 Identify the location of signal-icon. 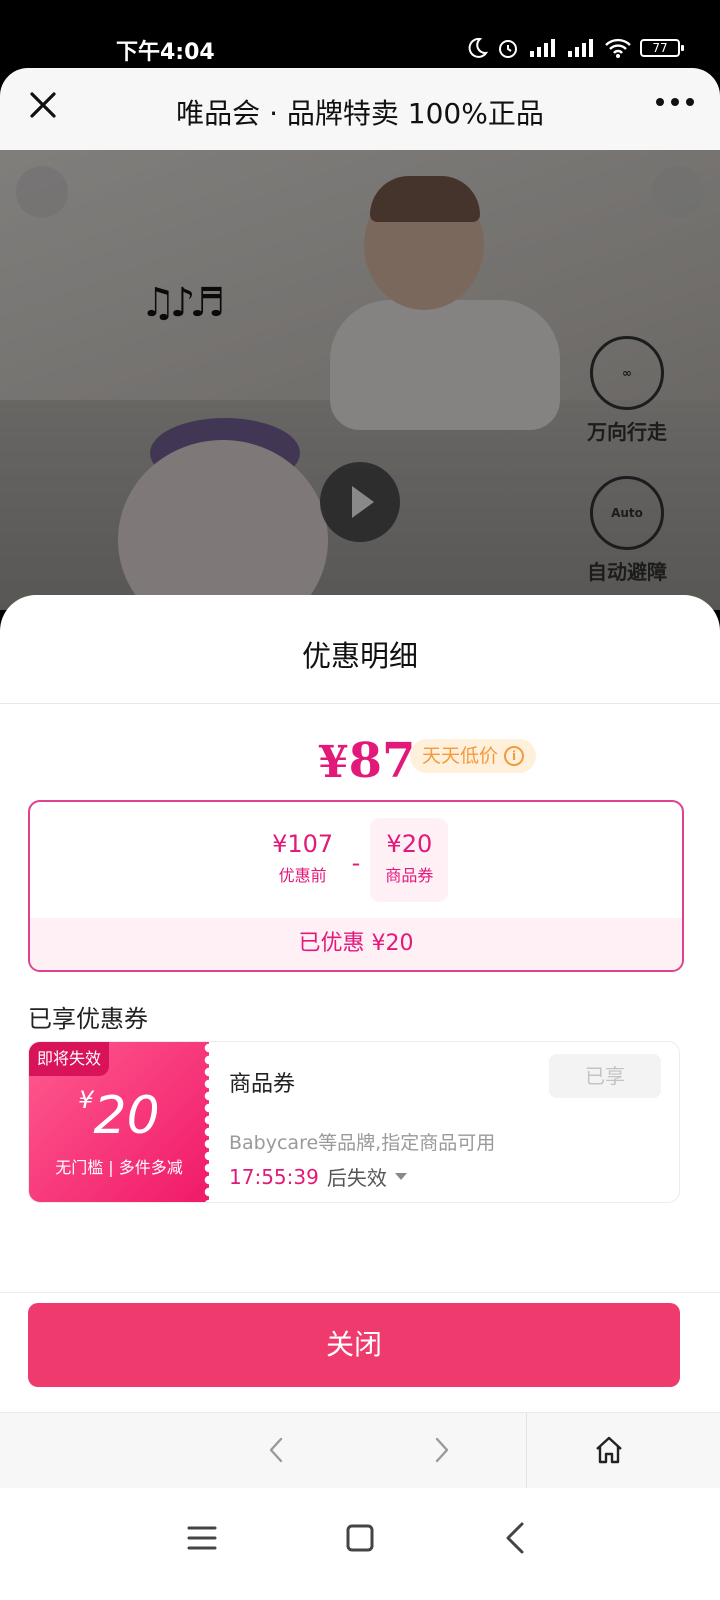
(542, 48).